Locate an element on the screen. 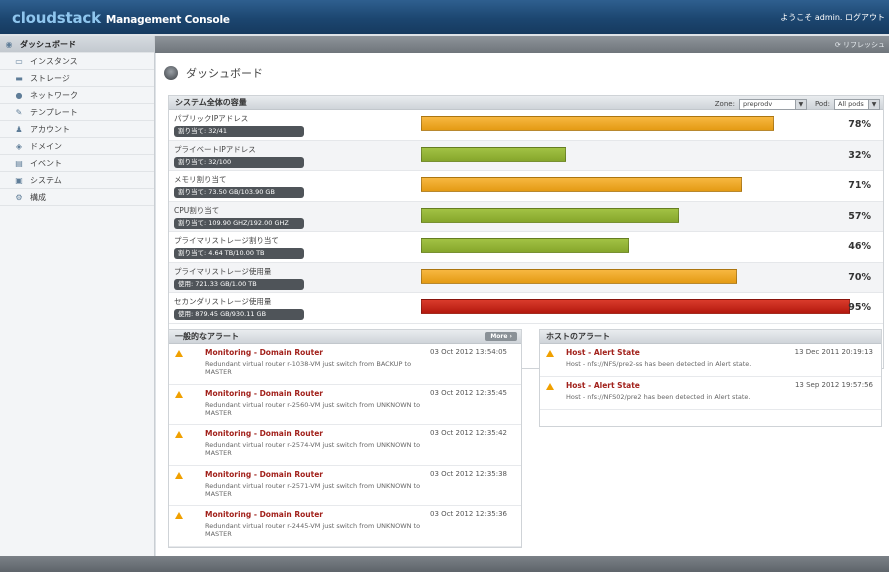 Image resolution: width=889 pixels, height=572 pixels. sidebar-item-accounts: ♟ アカウント is located at coordinates (77, 129).